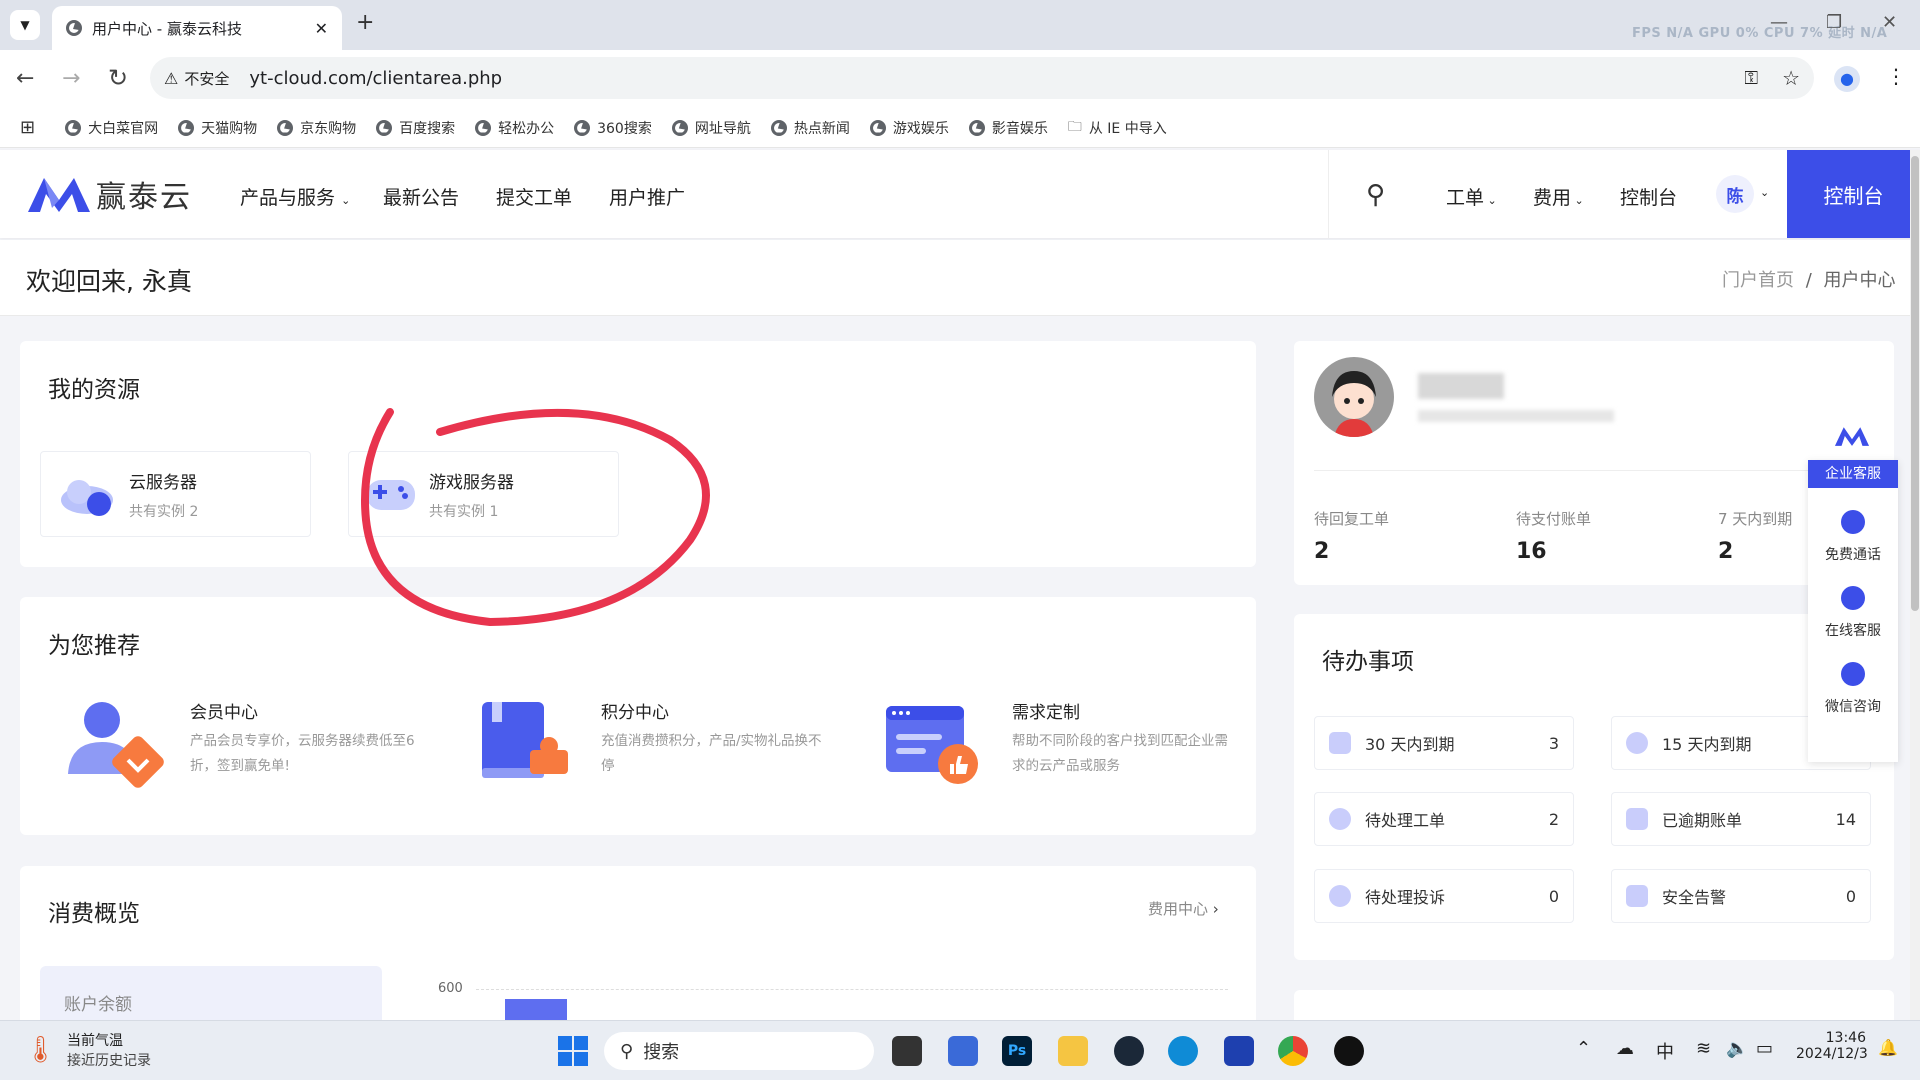 The height and width of the screenshot is (1080, 1920). What do you see at coordinates (1741, 819) in the screenshot?
I see `todo-overdue-bills: 已逾期账单 14` at bounding box center [1741, 819].